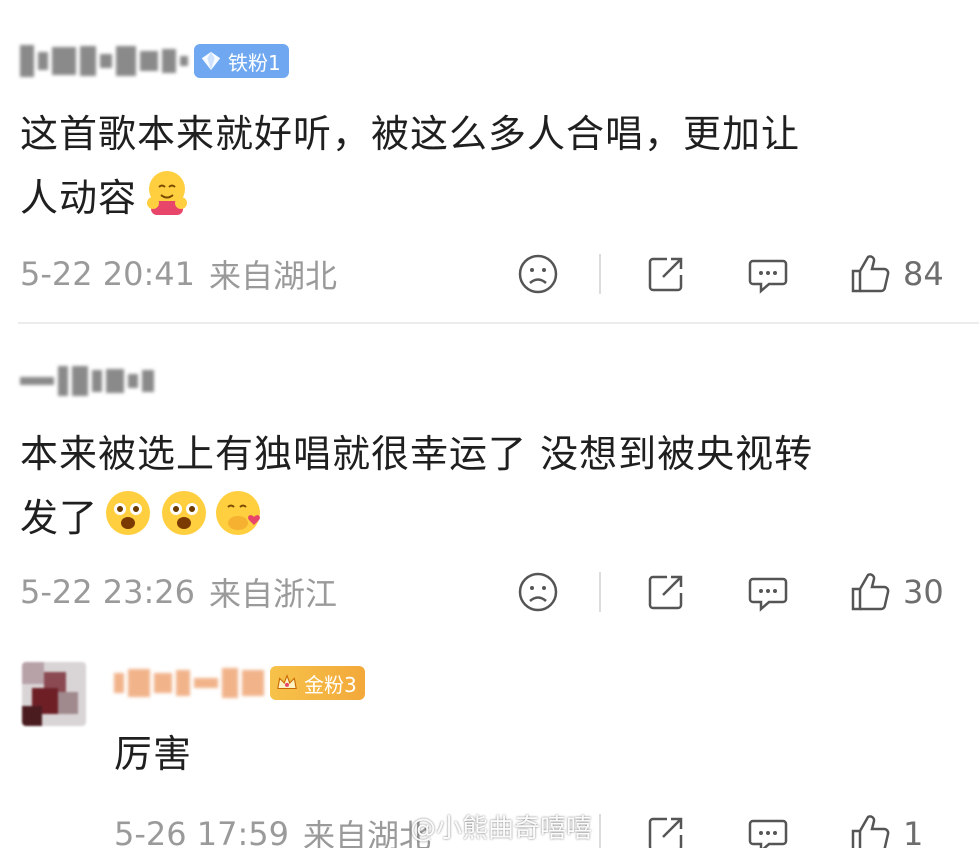  Describe the element at coordinates (410, 198) in the screenshot. I see `comment-text-line-2: 人动容` at that location.